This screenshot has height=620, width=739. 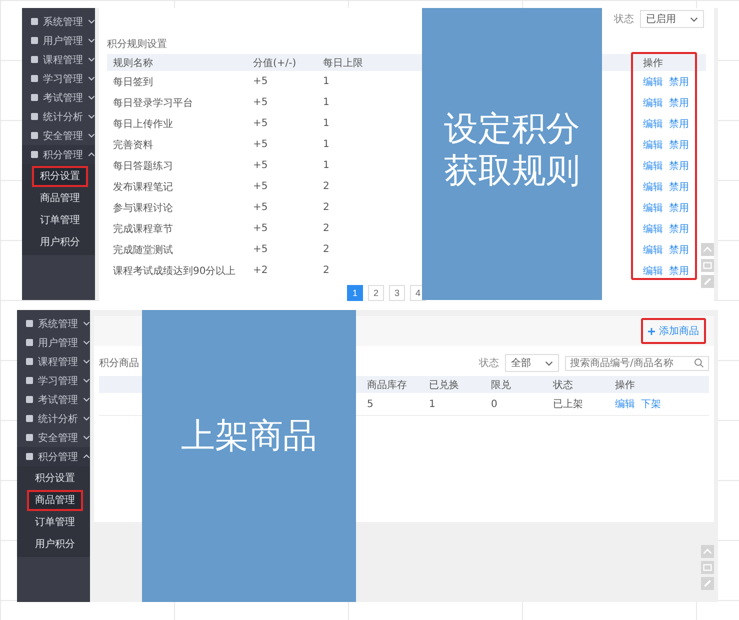 I want to click on column-header: 状态, so click(x=563, y=385).